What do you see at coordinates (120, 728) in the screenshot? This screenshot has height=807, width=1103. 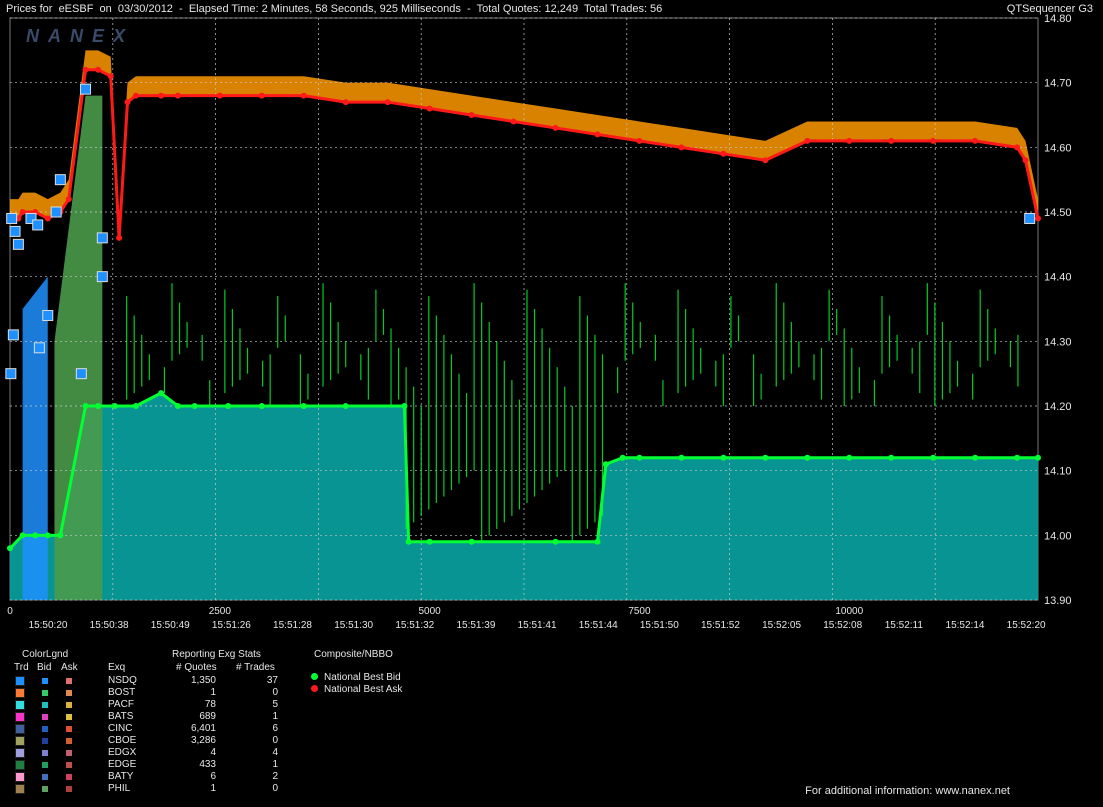 I see `exchange-name: CINC` at bounding box center [120, 728].